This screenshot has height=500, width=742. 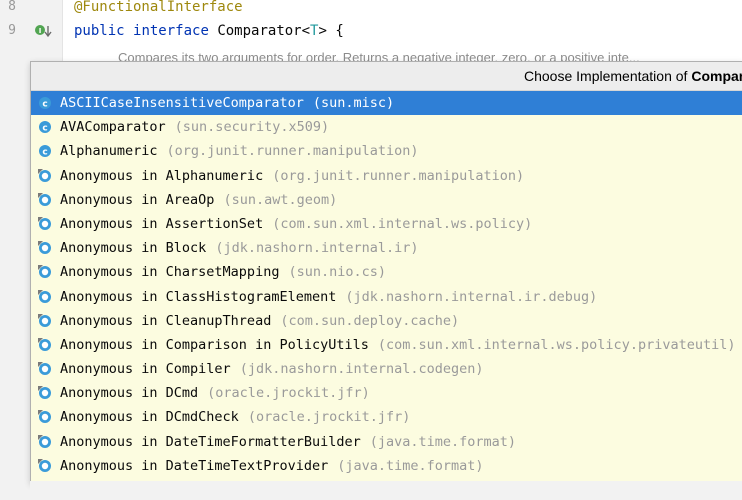 I want to click on class-name: Anonymous in Block, so click(x=133, y=248).